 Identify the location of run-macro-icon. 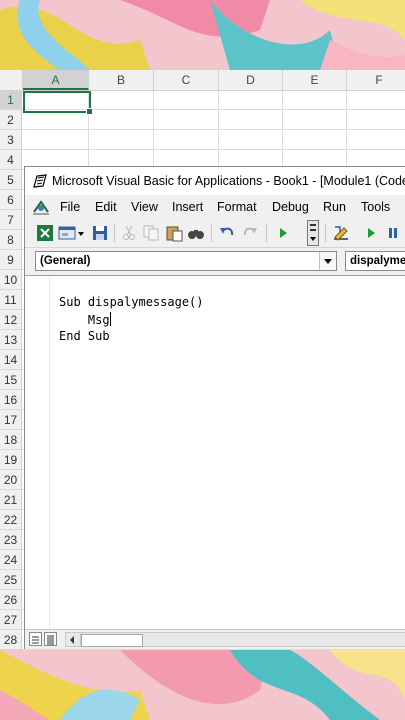
(371, 233).